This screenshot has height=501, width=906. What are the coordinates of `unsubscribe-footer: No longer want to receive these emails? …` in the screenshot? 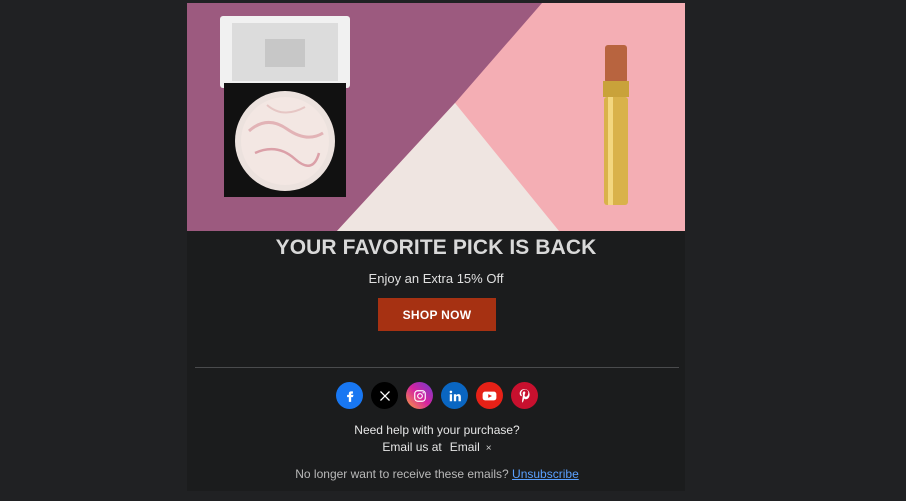 It's located at (437, 474).